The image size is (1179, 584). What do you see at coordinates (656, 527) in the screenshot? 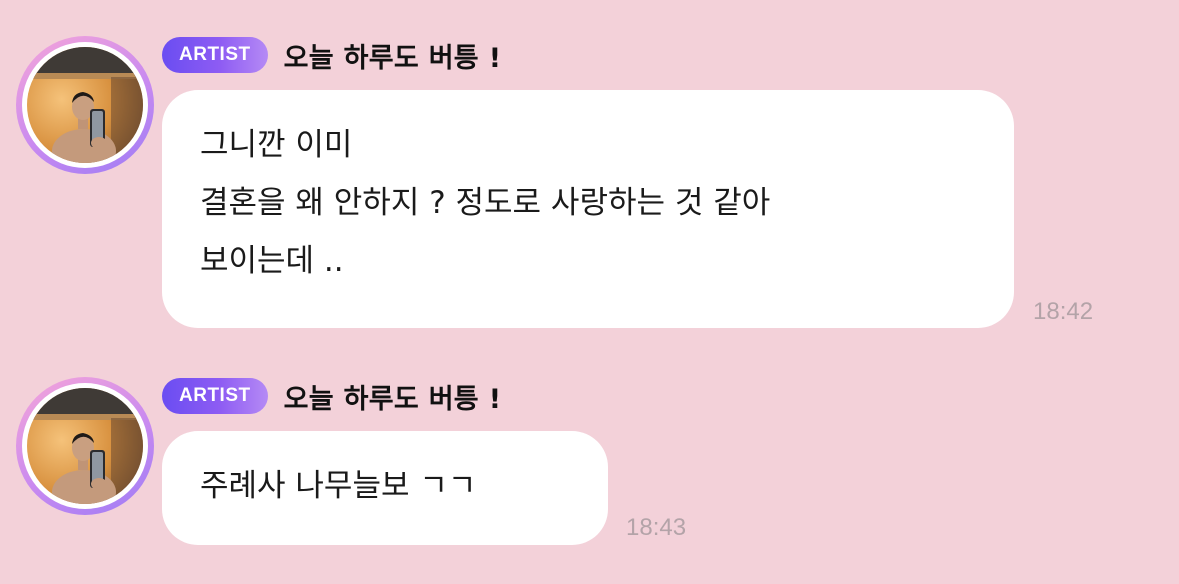
I see `message-timestamp: 18:43` at bounding box center [656, 527].